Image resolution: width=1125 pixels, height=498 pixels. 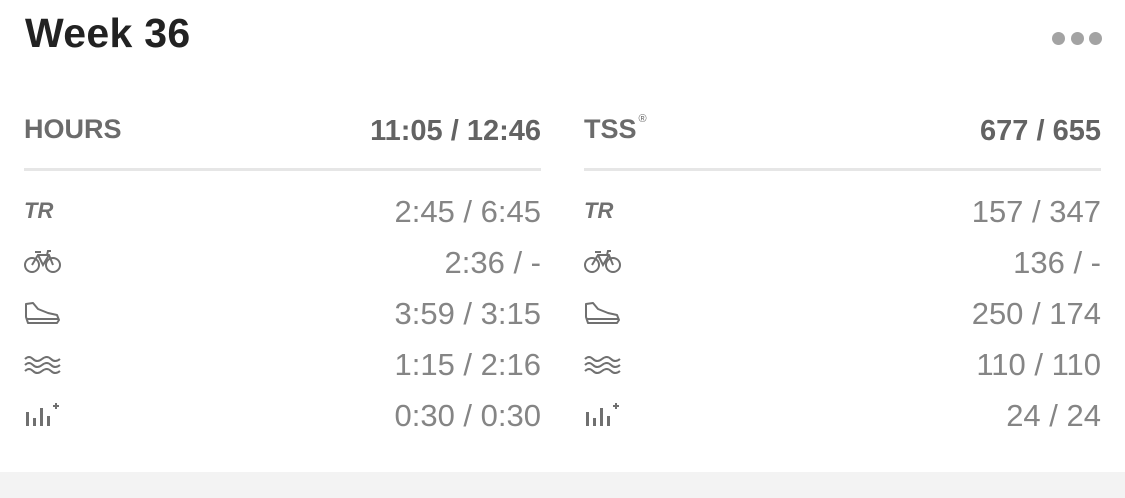 I want to click on tss-value: 110 / 110, so click(x=1038, y=364).